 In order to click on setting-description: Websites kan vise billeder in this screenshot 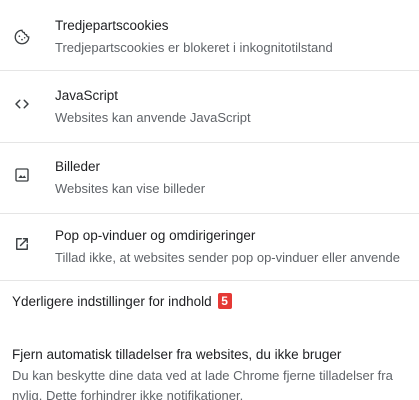, I will do `click(130, 188)`.